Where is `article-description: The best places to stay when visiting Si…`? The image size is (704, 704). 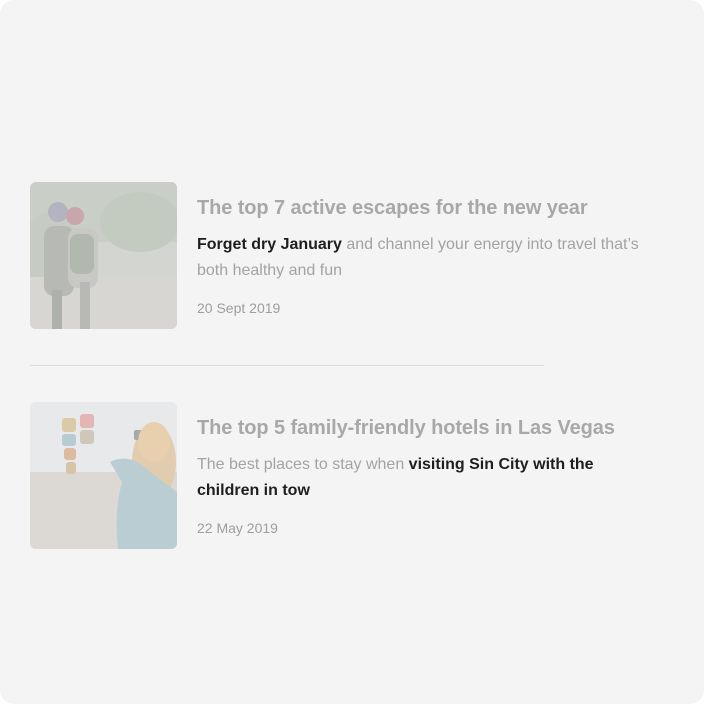 article-description: The best places to stay when visiting Si… is located at coordinates (422, 478).